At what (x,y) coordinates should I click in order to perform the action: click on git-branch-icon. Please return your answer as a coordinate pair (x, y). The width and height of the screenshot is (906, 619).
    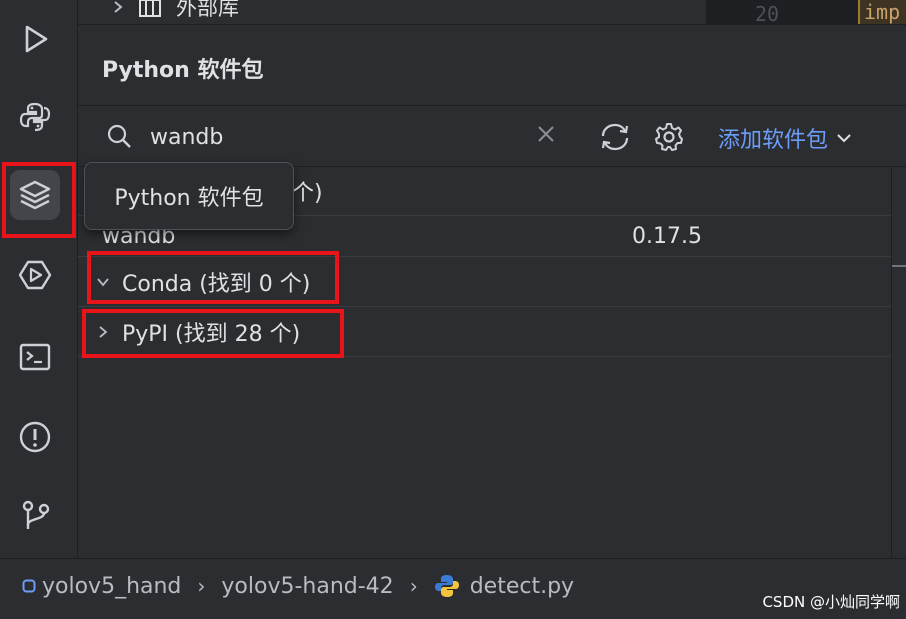
    Looking at the image, I should click on (36, 514).